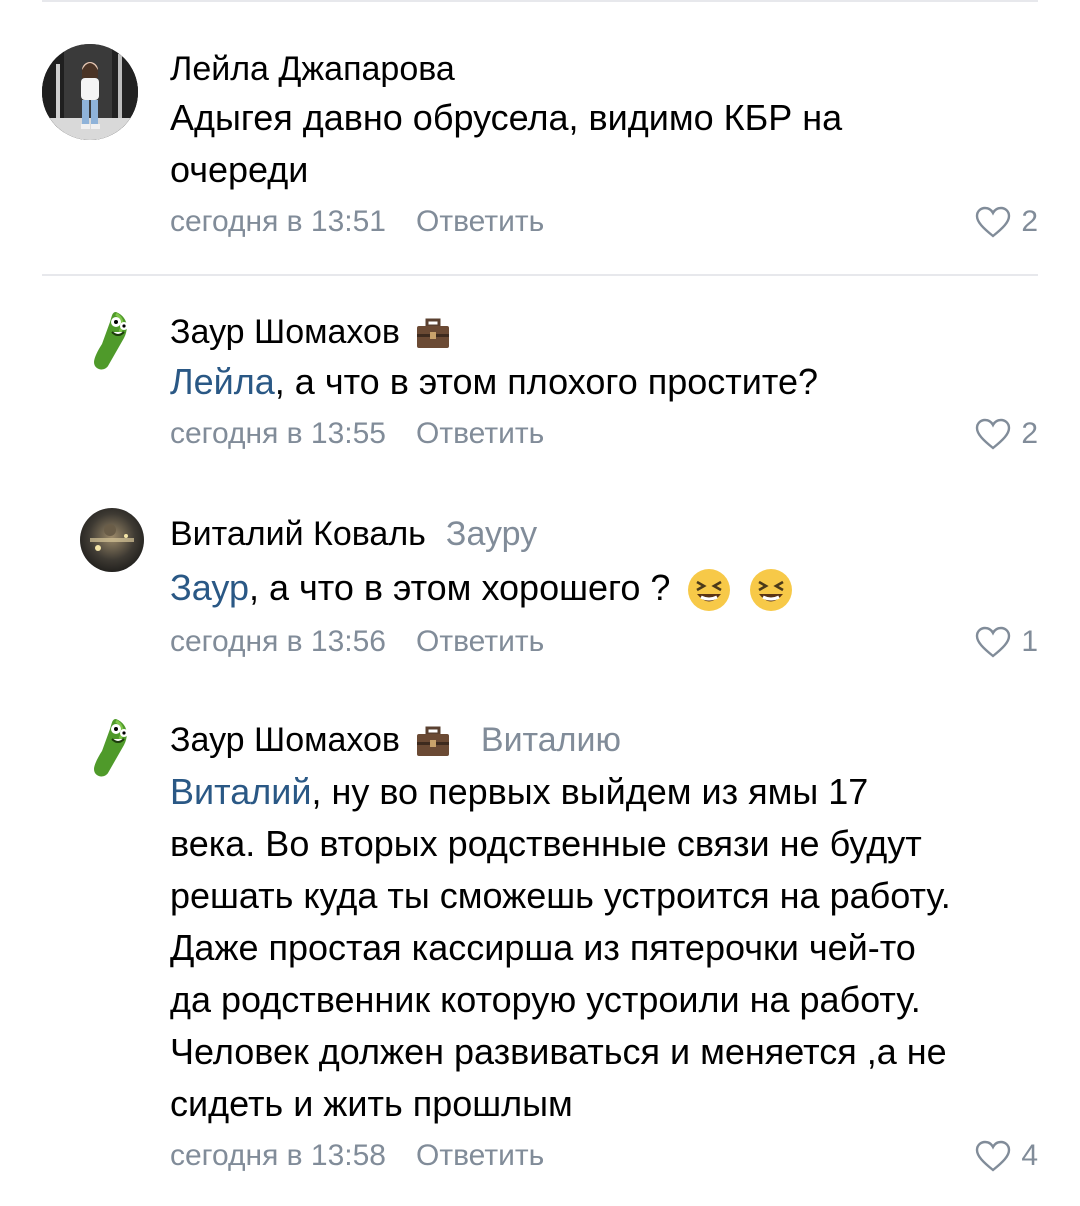  Describe the element at coordinates (1029, 641) in the screenshot. I see `like-count: 1` at that location.